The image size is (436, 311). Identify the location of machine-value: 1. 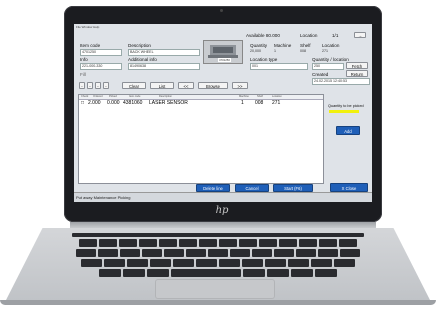
(275, 51).